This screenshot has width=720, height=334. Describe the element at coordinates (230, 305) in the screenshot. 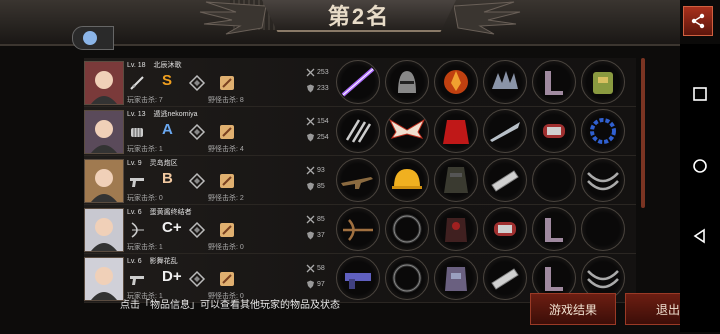

I see `hint-text: 点击「物品信息」可以查看其他玩家的物品及状态` at that location.